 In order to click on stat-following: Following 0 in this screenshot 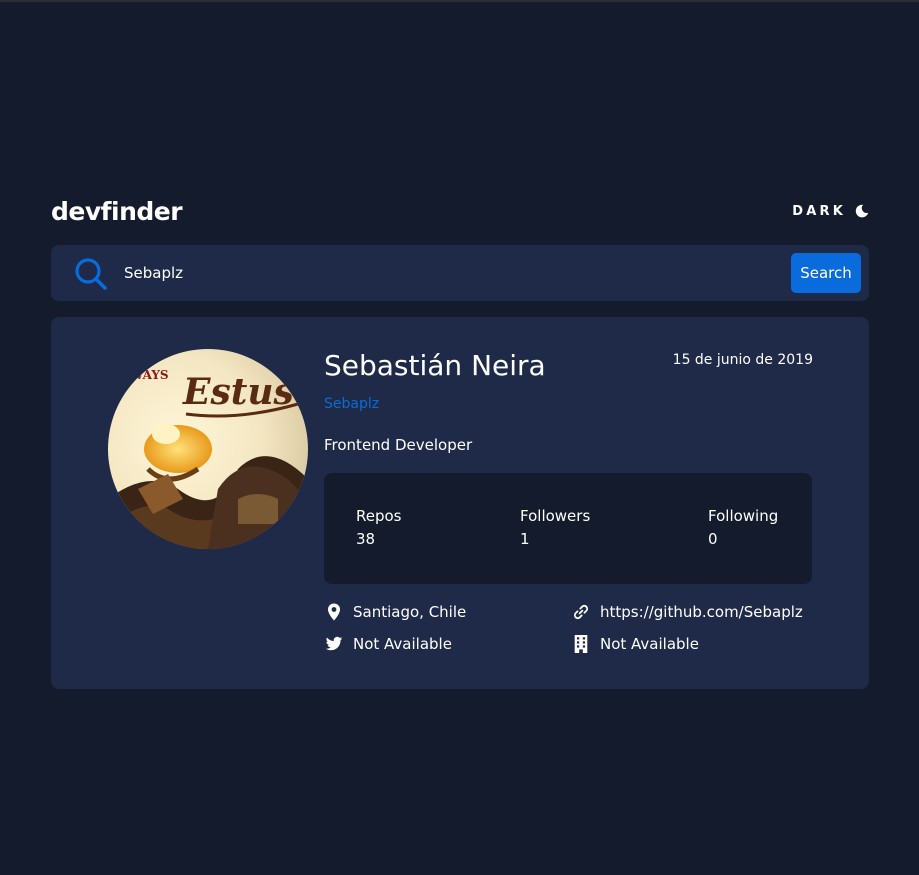, I will do `click(743, 527)`.